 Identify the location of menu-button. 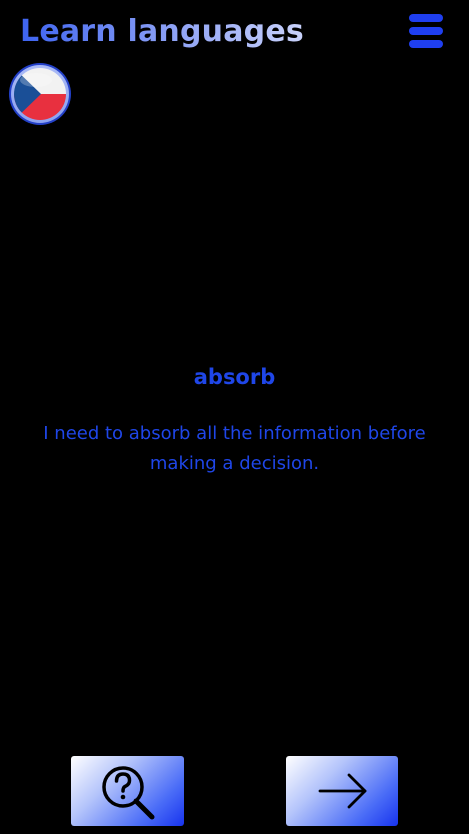
(427, 32).